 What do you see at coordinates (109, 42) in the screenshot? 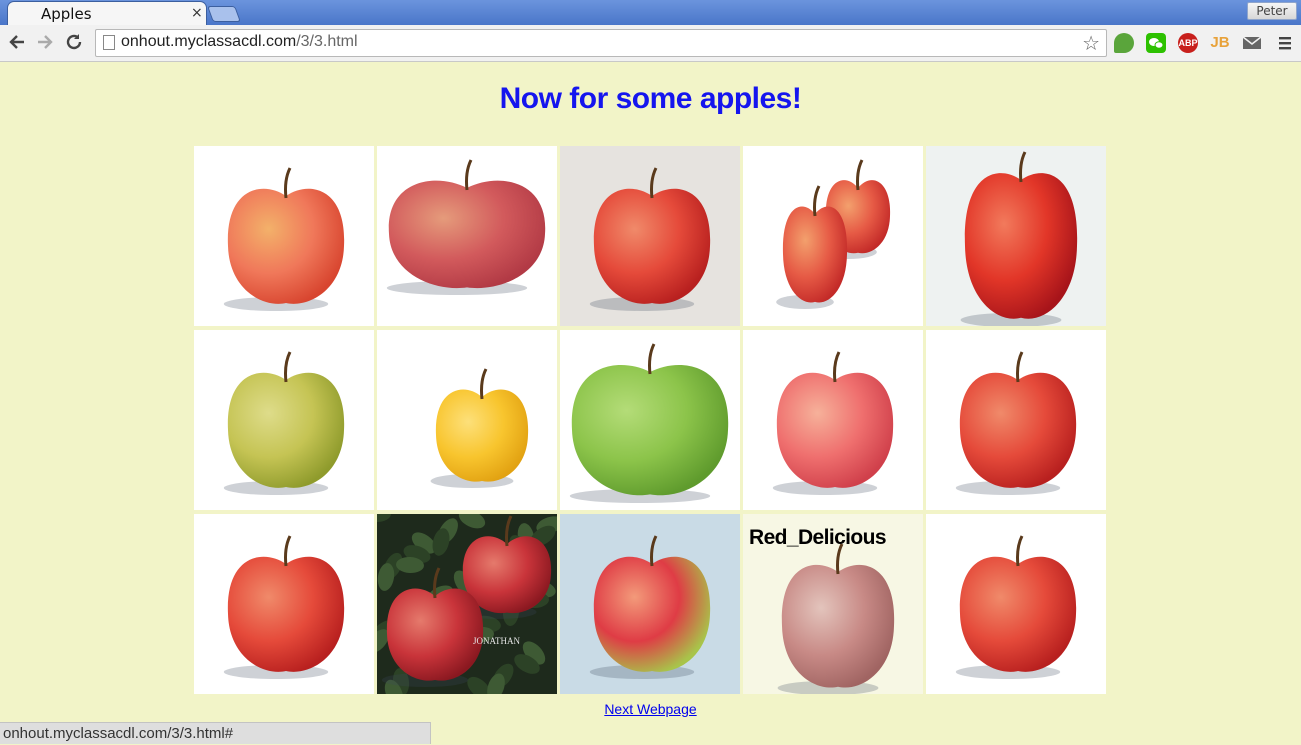
I see `page-icon` at bounding box center [109, 42].